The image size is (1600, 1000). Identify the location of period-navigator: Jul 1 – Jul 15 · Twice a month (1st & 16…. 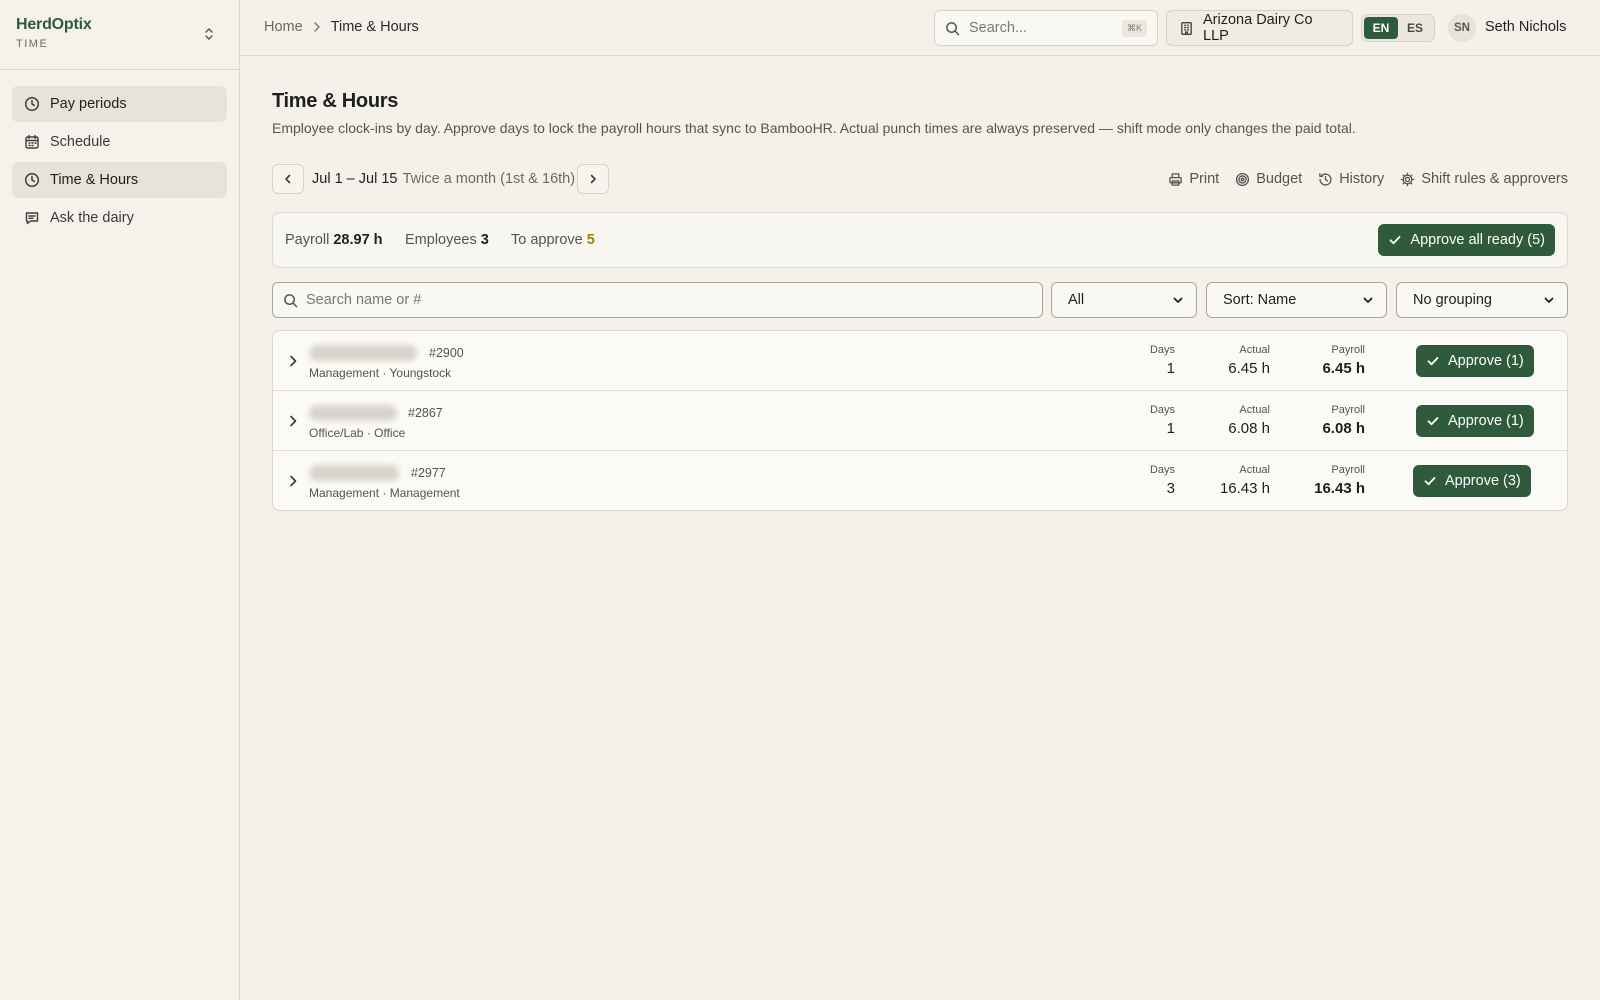
(920, 180).